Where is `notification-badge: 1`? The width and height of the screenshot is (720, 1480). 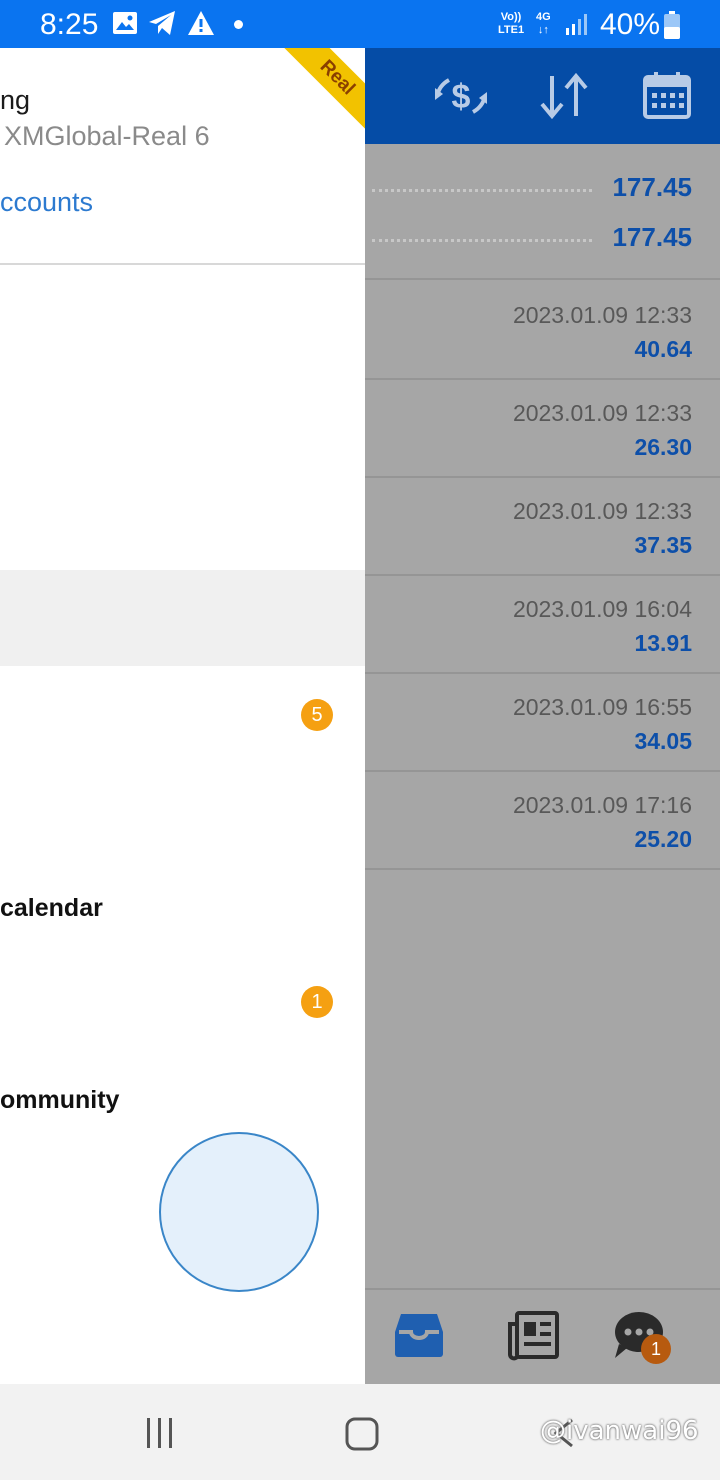
notification-badge: 1 is located at coordinates (317, 1002).